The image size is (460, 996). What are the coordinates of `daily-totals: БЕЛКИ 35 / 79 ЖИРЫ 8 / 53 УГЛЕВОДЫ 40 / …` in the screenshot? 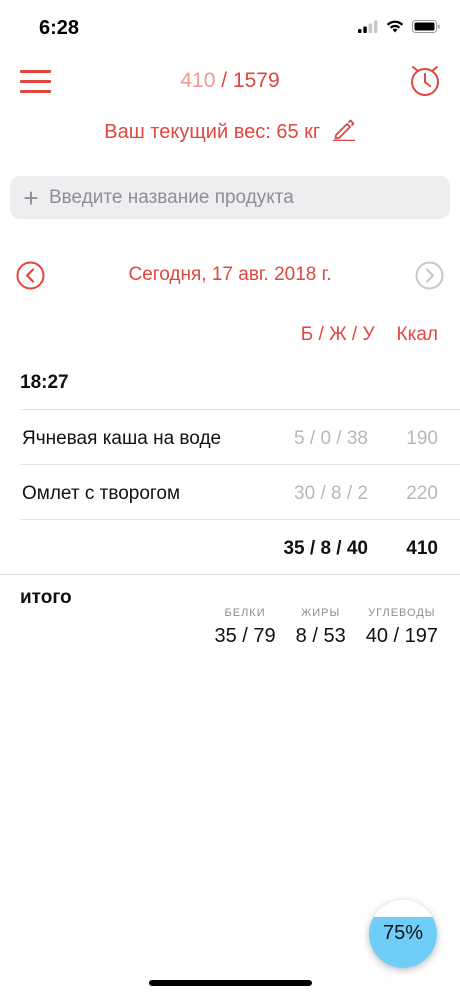 It's located at (326, 627).